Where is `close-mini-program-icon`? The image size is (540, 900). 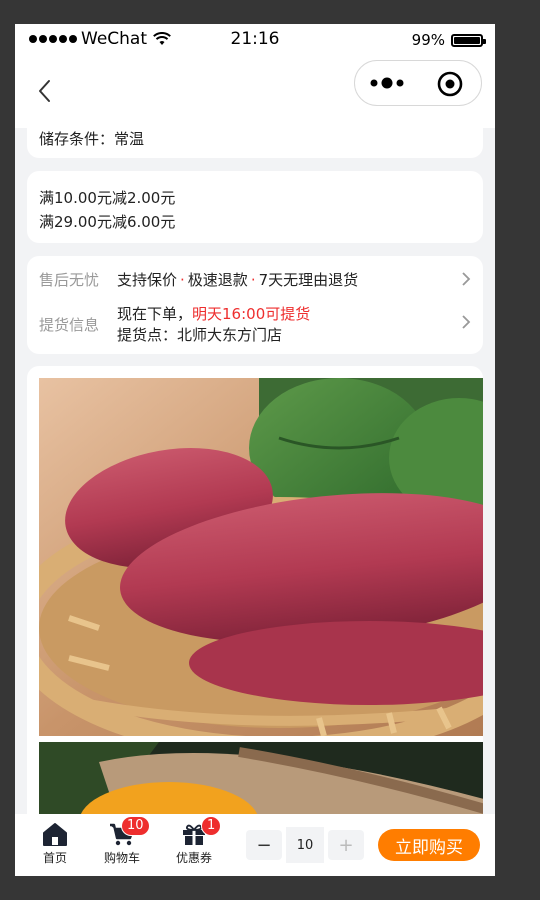
close-mini-program-icon is located at coordinates (450, 84).